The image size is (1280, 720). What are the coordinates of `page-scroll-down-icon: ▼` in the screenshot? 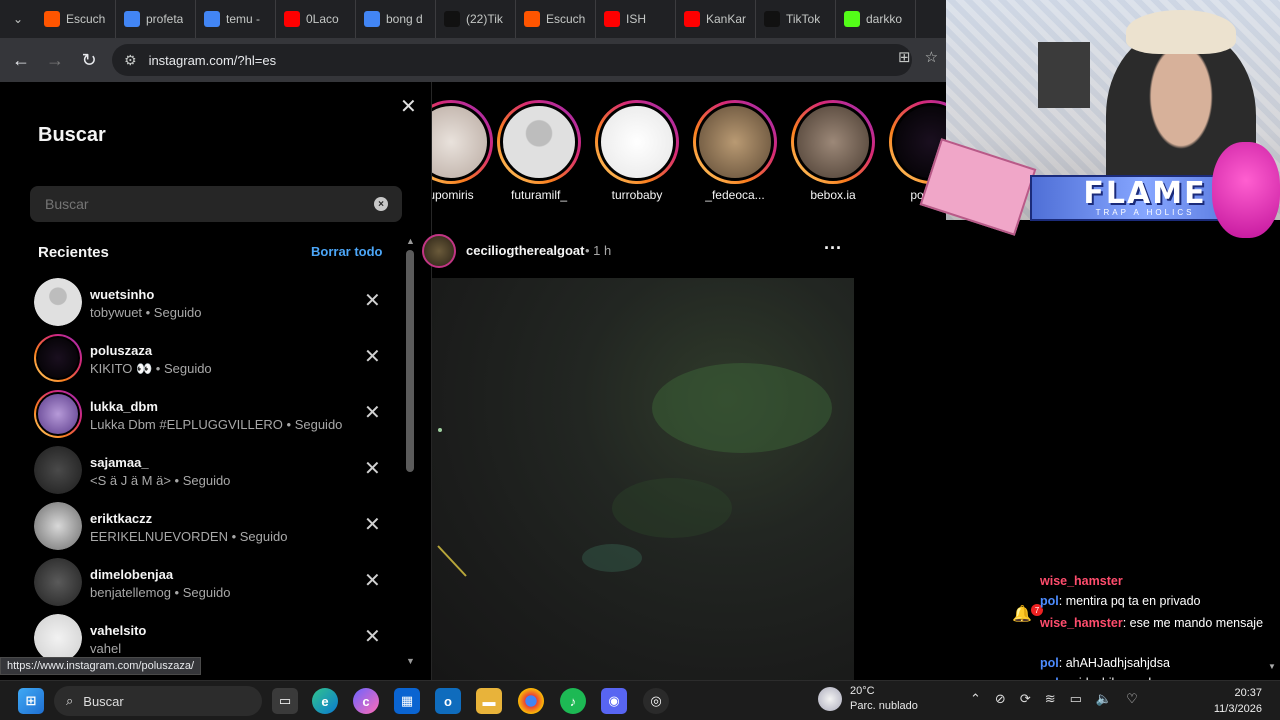 It's located at (1272, 666).